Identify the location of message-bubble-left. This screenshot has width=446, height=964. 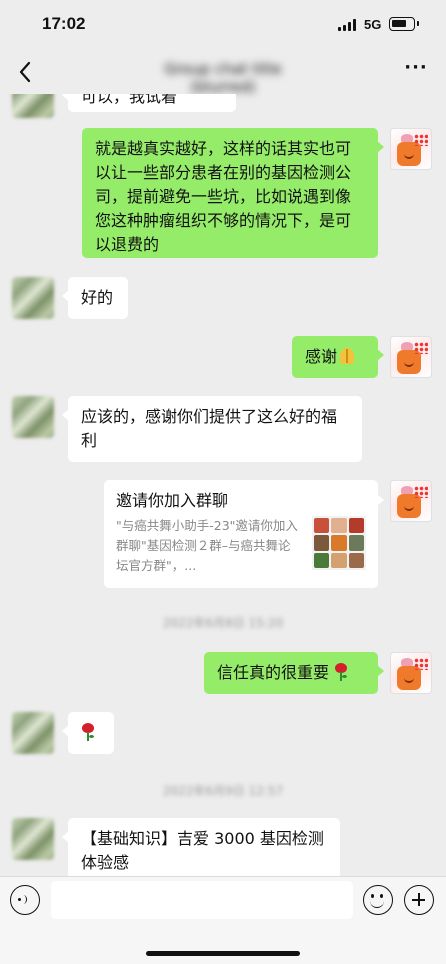
(88, 733).